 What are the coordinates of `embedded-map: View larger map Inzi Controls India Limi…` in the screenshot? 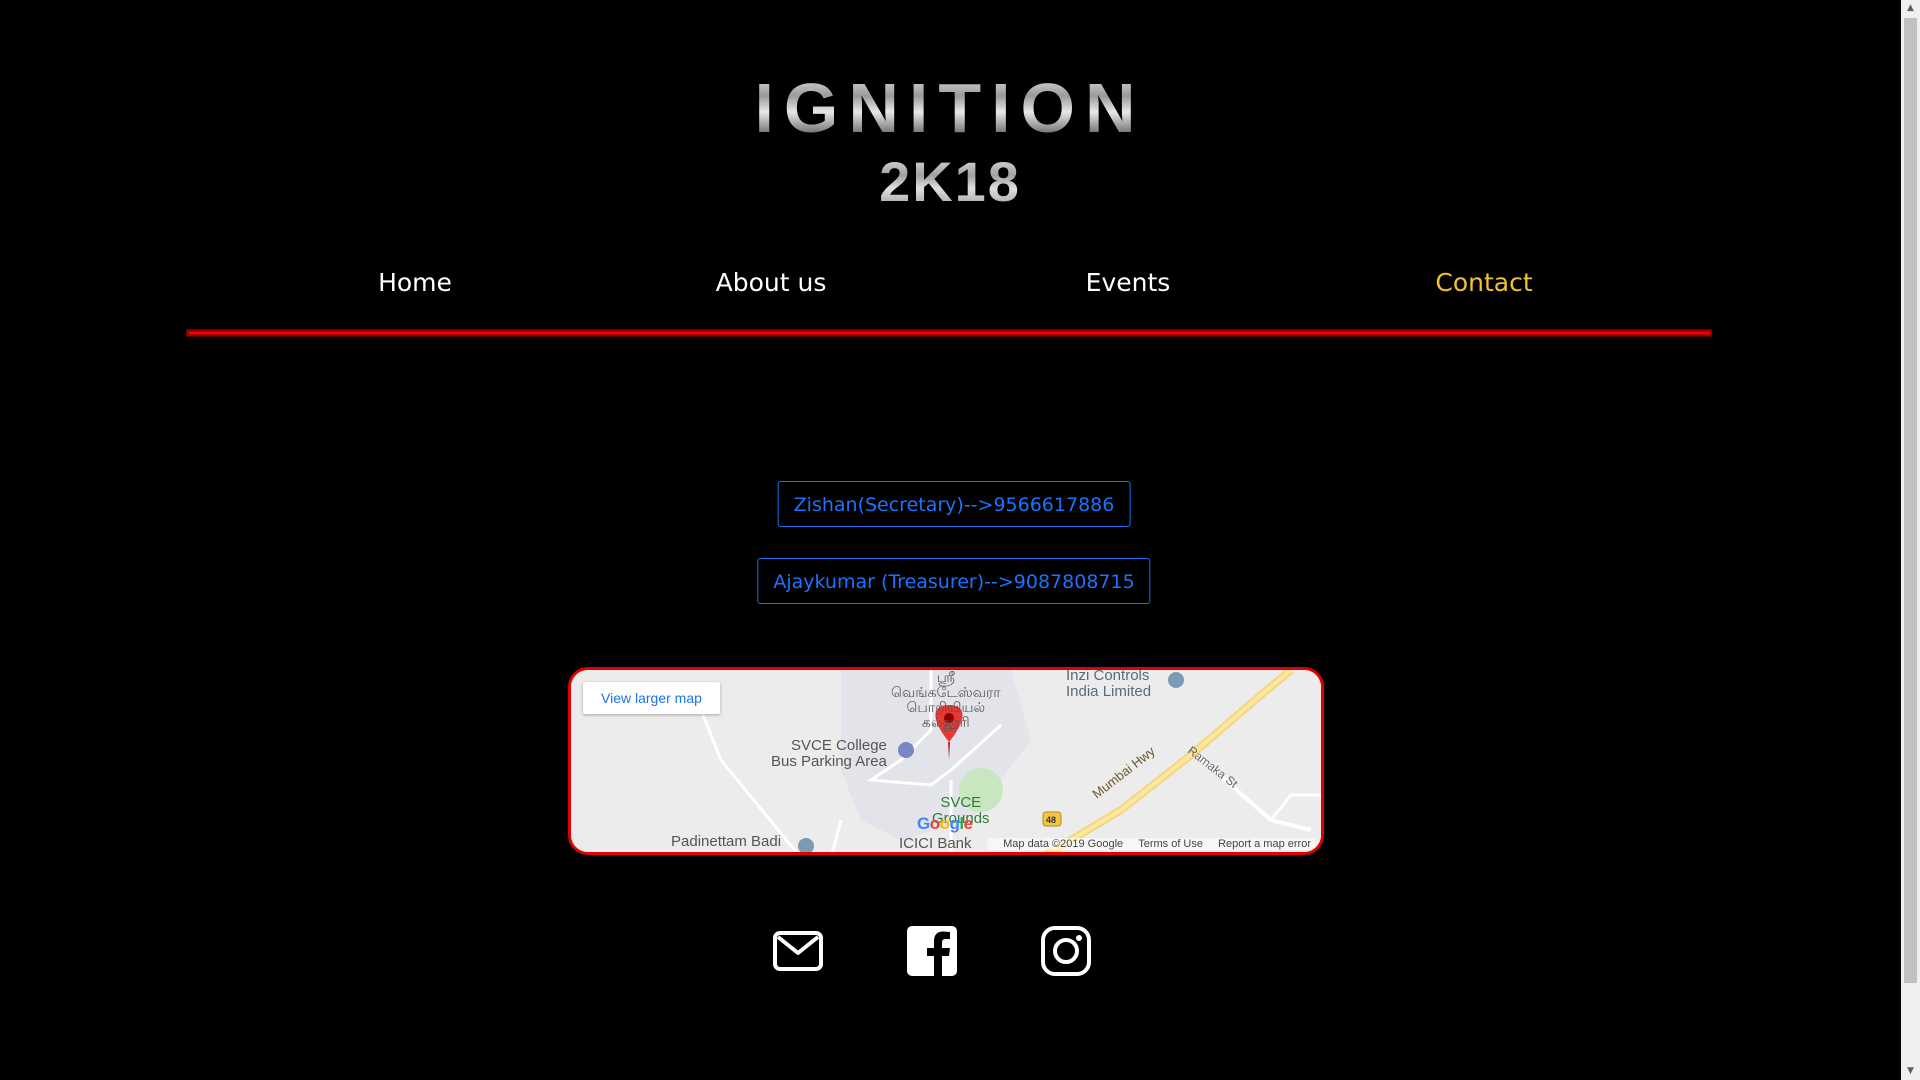 It's located at (946, 761).